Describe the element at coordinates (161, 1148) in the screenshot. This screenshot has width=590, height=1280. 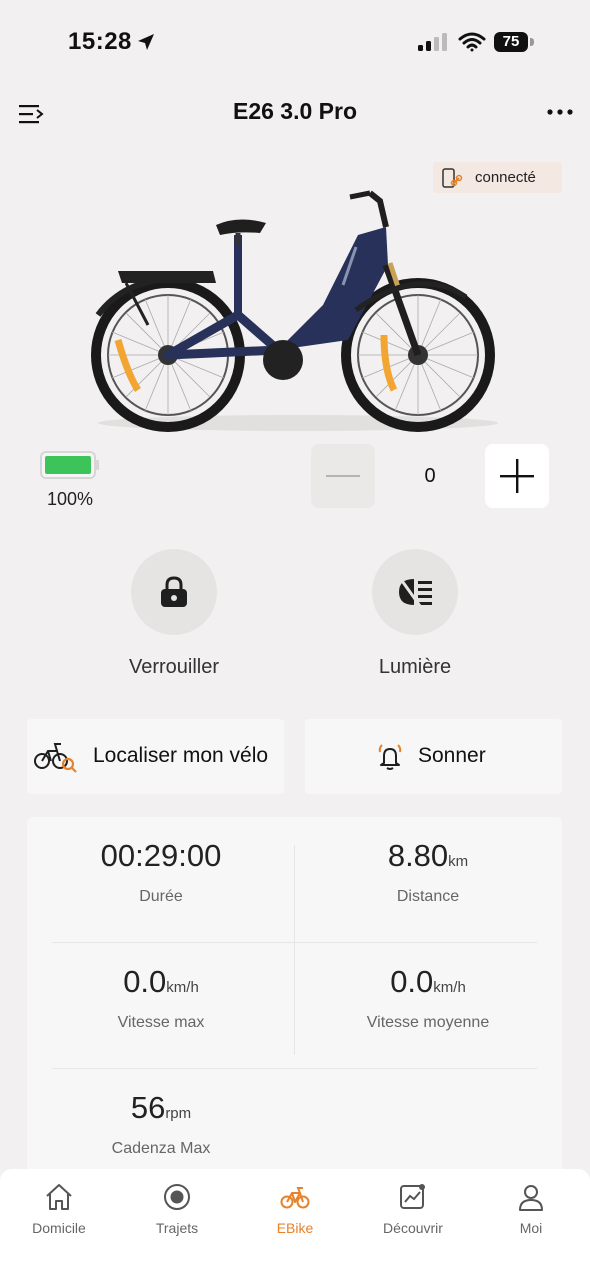
I see `max-cadence-label: Cadenza Max` at that location.